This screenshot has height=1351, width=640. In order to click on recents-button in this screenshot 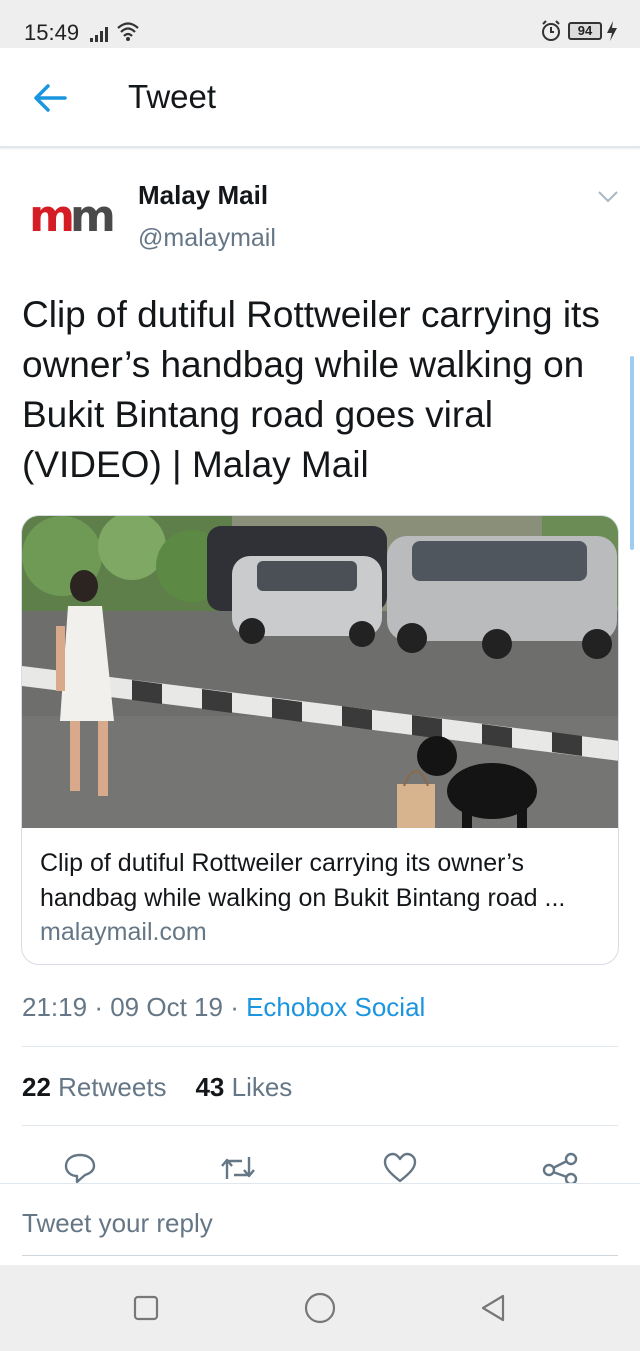, I will do `click(146, 1308)`.